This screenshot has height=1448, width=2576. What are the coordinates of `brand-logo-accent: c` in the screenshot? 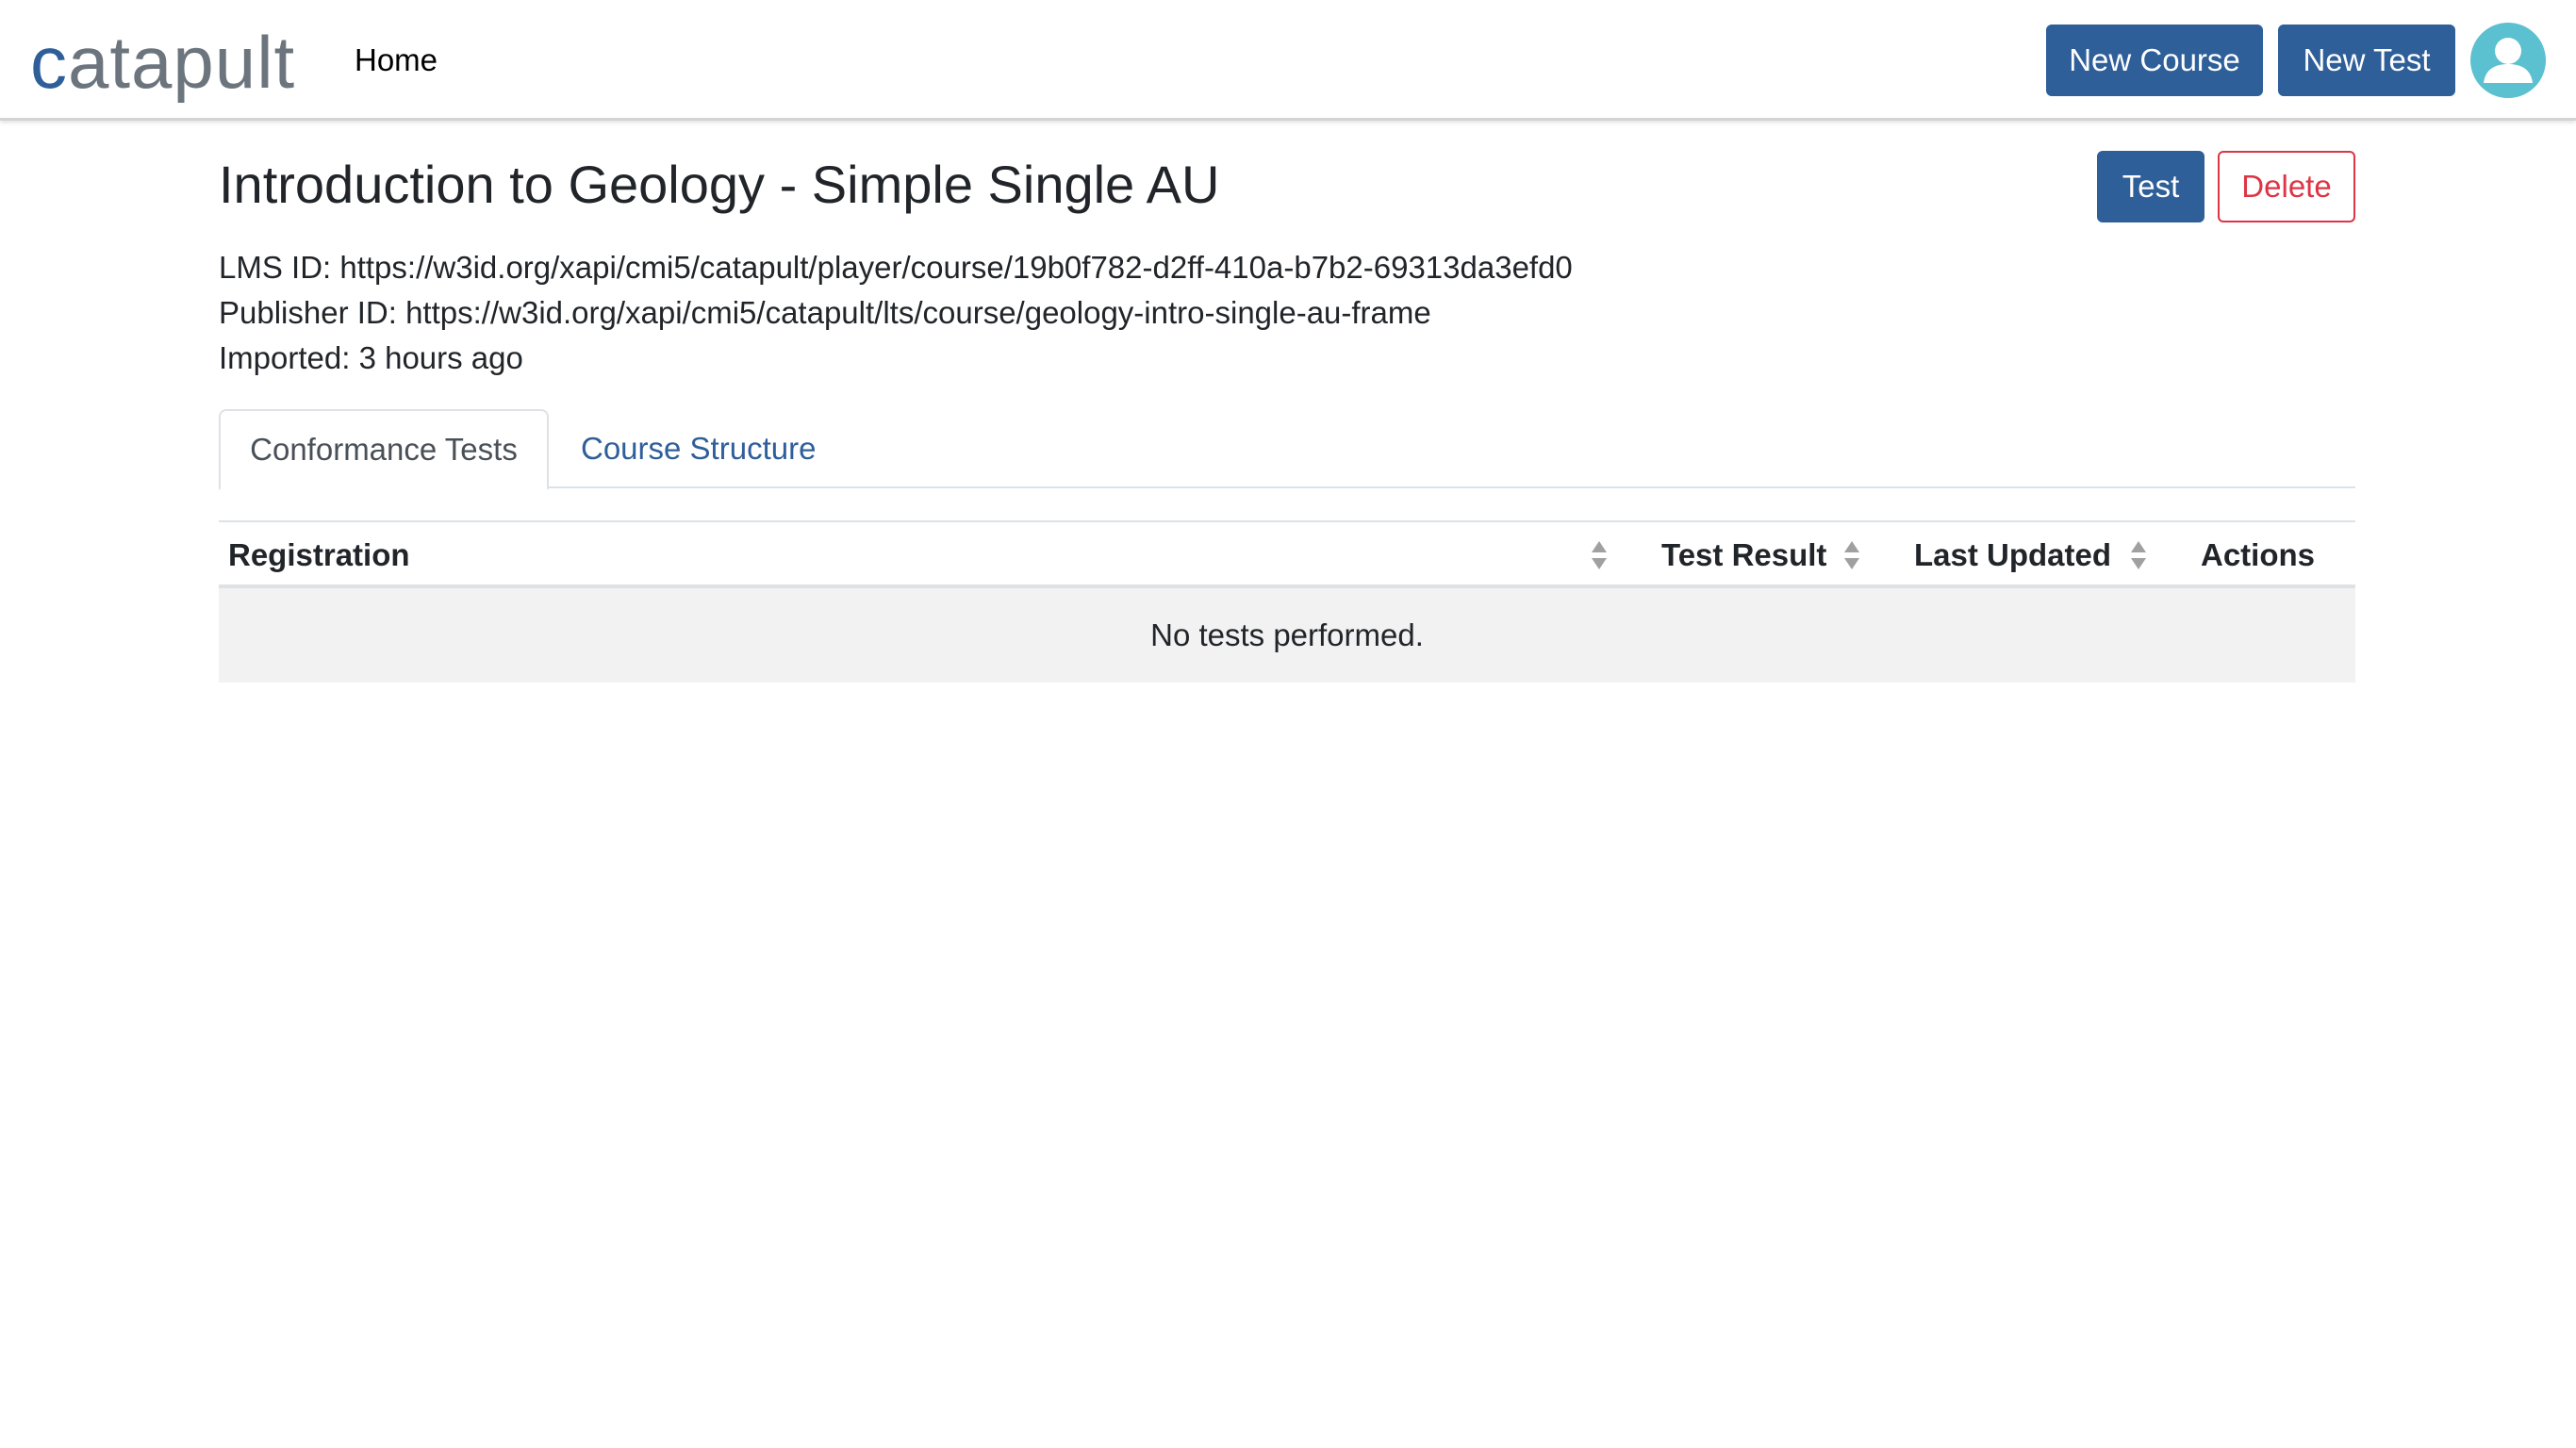 It's located at (49, 62).